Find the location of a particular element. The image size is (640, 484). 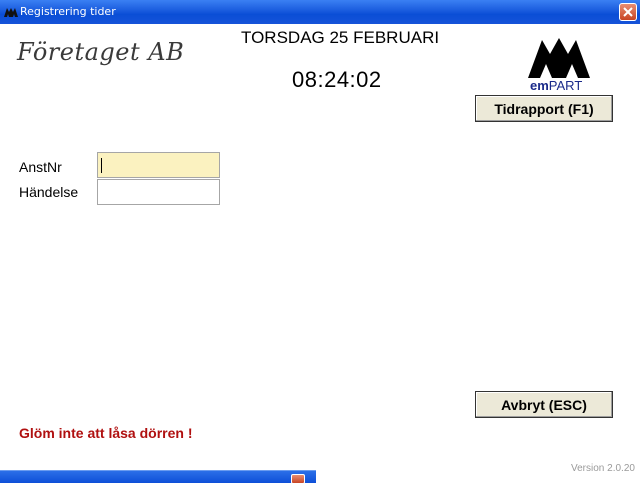

text-caret is located at coordinates (101, 165).